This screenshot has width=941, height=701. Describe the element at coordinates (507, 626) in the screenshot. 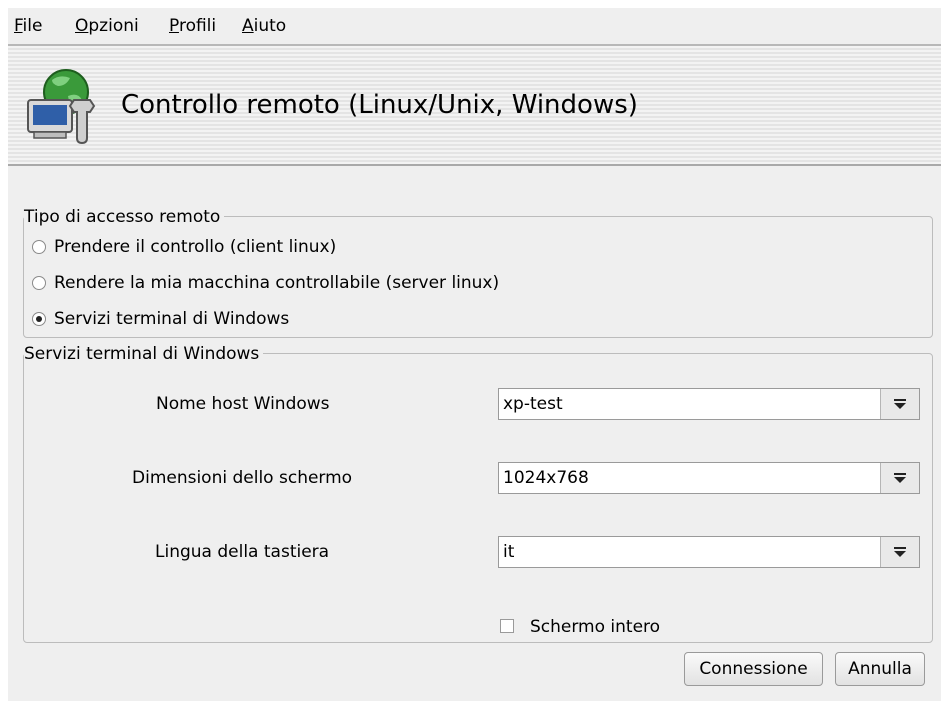

I see `fullscreen-checkbox` at that location.